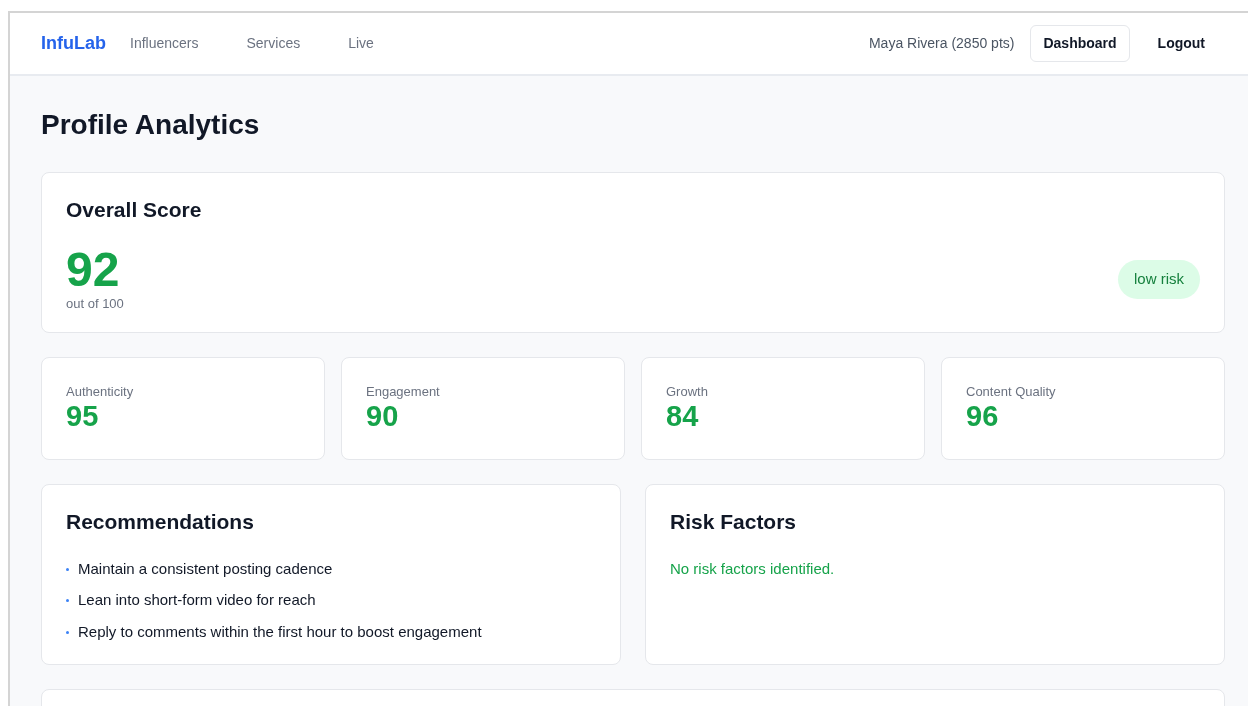 This screenshot has height=706, width=1248. Describe the element at coordinates (100, 391) in the screenshot. I see `metric-label: Authenticity` at that location.